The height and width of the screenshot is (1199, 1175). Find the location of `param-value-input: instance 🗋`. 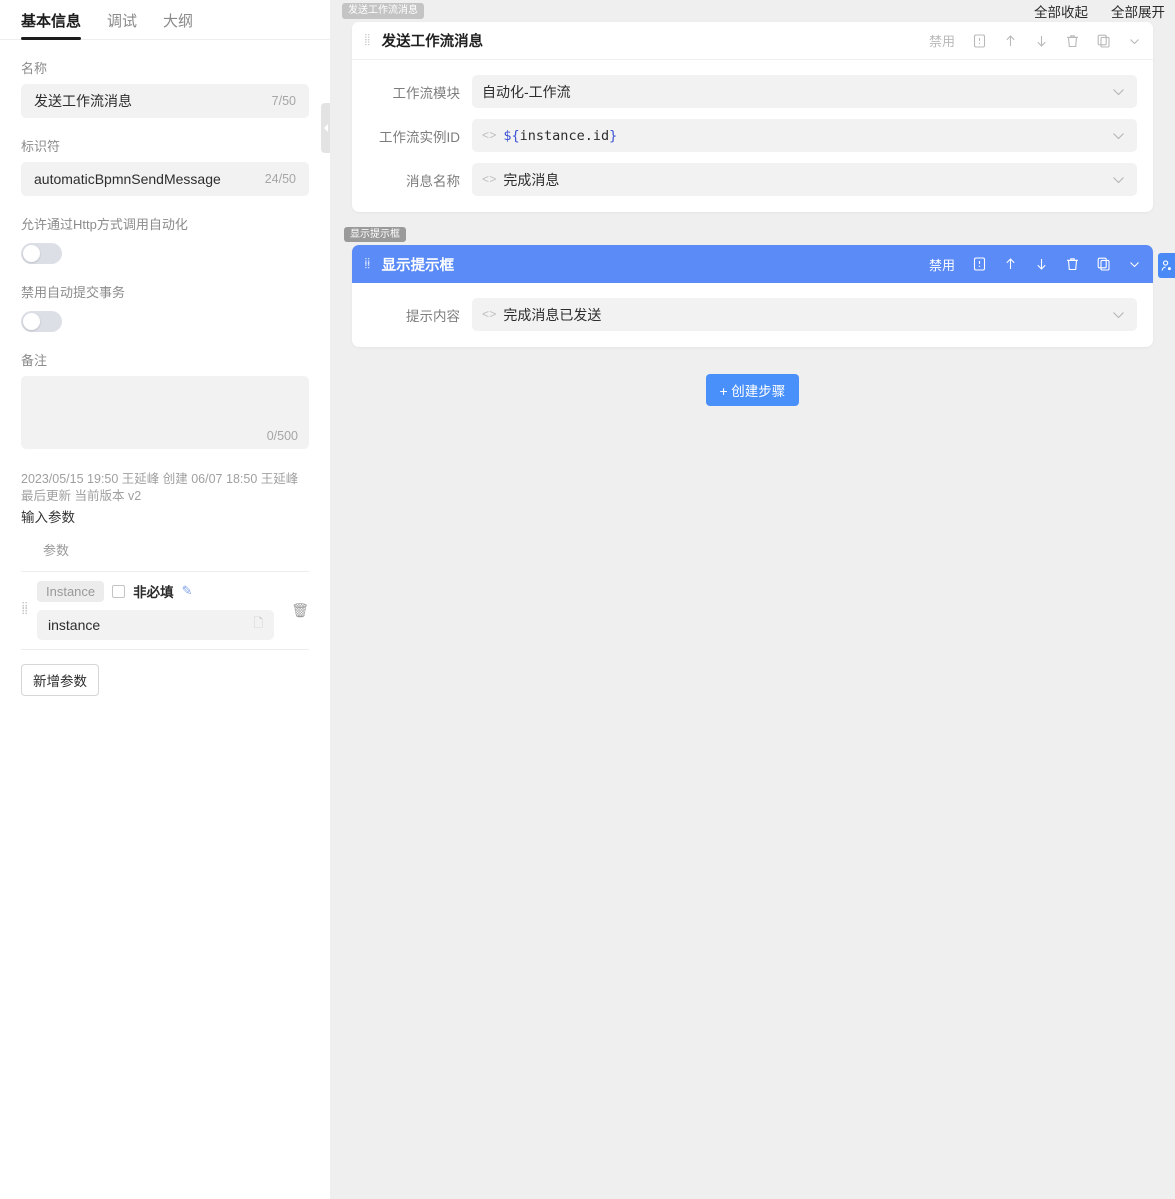

param-value-input: instance 🗋 is located at coordinates (155, 624).